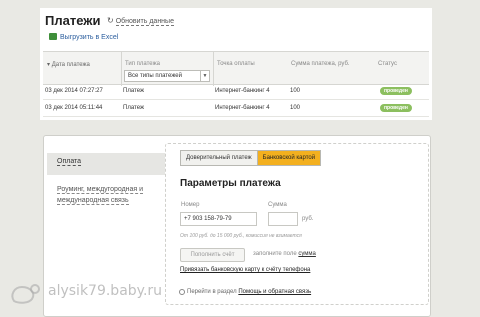 The image size is (480, 317). Describe the element at coordinates (204, 76) in the screenshot. I see `chevron-down-icon: ▼` at that location.